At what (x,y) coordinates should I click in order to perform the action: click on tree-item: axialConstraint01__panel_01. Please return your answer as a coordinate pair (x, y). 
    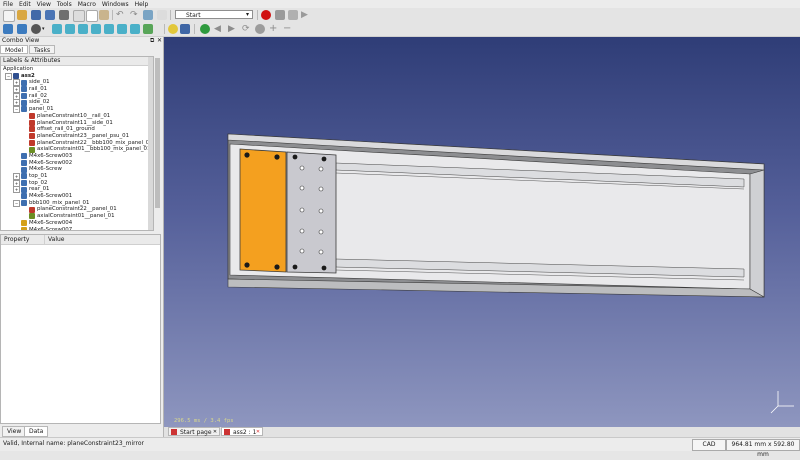
    Looking at the image, I should click on (77, 216).